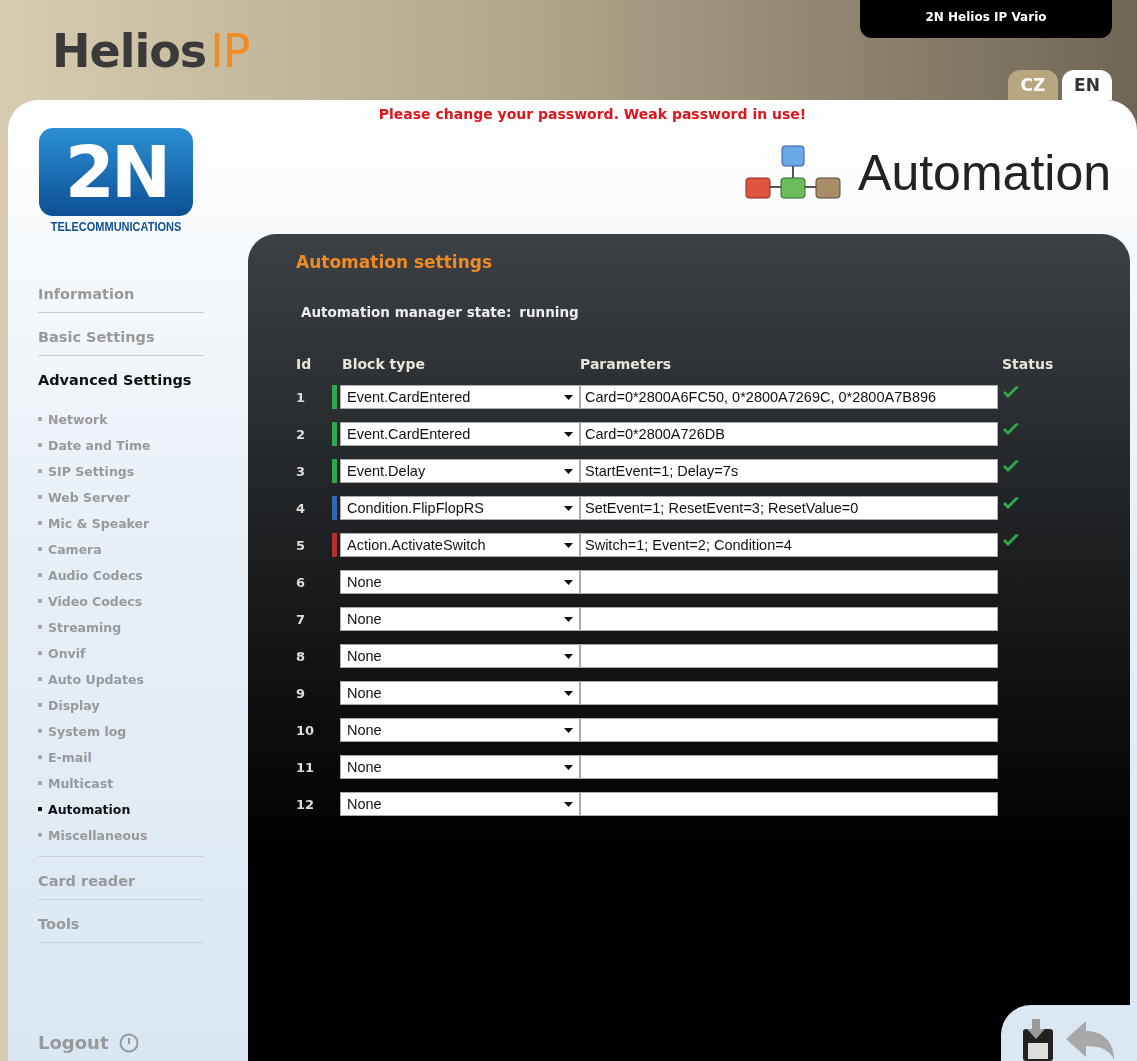 The width and height of the screenshot is (1137, 1061). Describe the element at coordinates (73, 1042) in the screenshot. I see `logout-link: Logout` at that location.